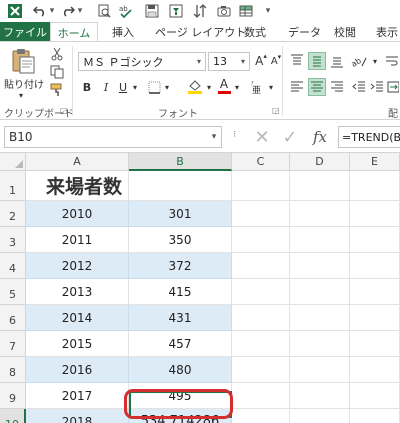 This screenshot has height=423, width=400. I want to click on cell-b3: 350, so click(180, 240).